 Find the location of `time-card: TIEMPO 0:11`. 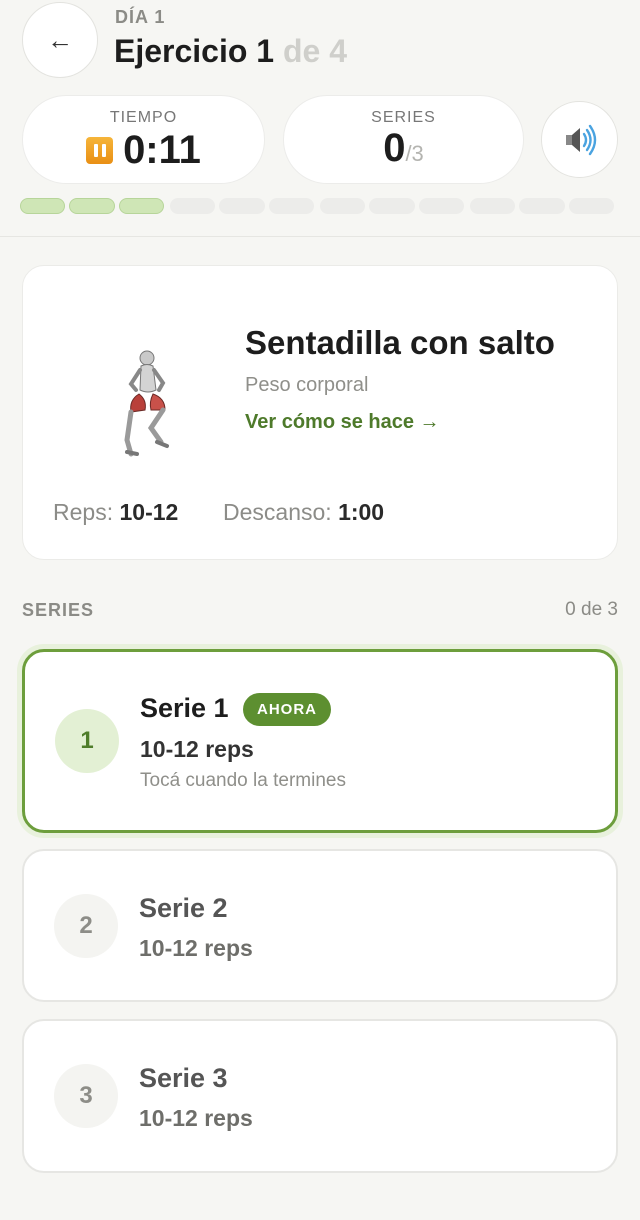

time-card: TIEMPO 0:11 is located at coordinates (143, 139).